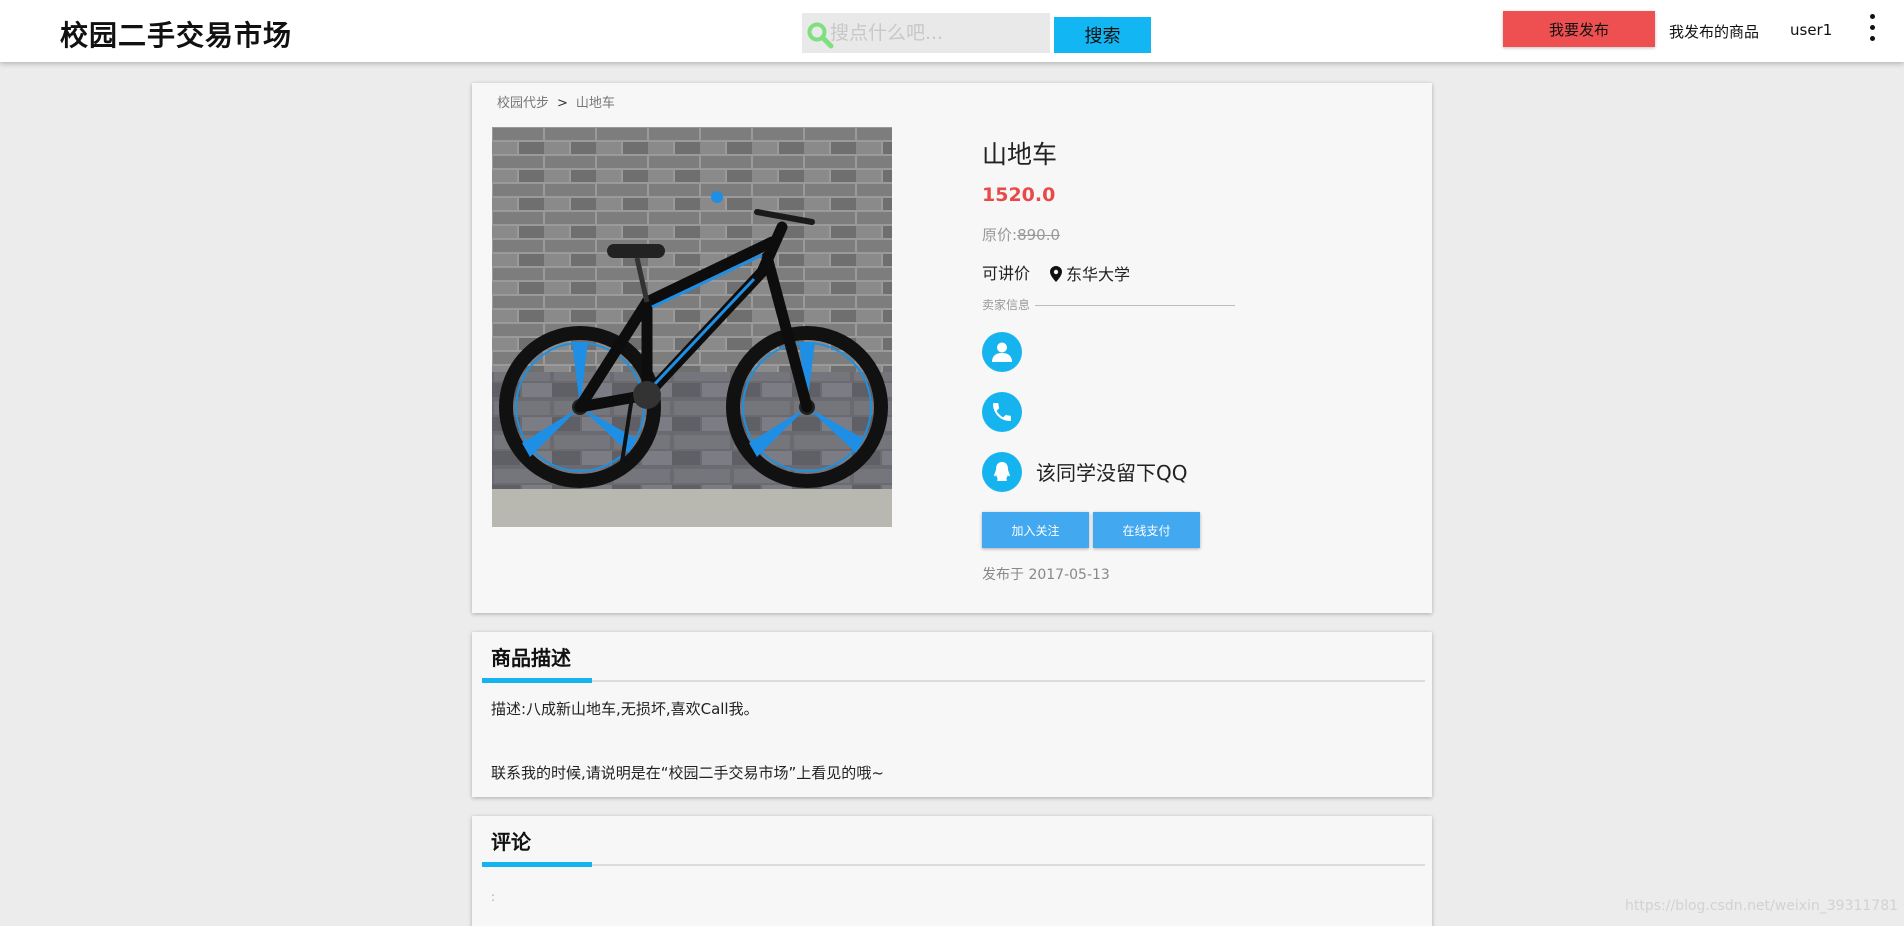  Describe the element at coordinates (692, 327) in the screenshot. I see `product-image` at that location.